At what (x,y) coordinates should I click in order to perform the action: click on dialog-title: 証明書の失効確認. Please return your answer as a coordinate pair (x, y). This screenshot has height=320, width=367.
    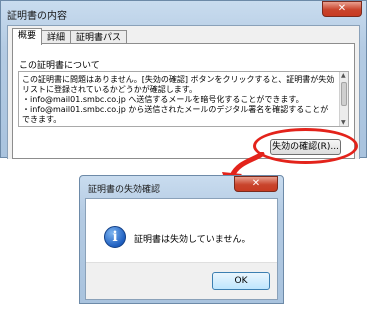
    Looking at the image, I should click on (124, 190).